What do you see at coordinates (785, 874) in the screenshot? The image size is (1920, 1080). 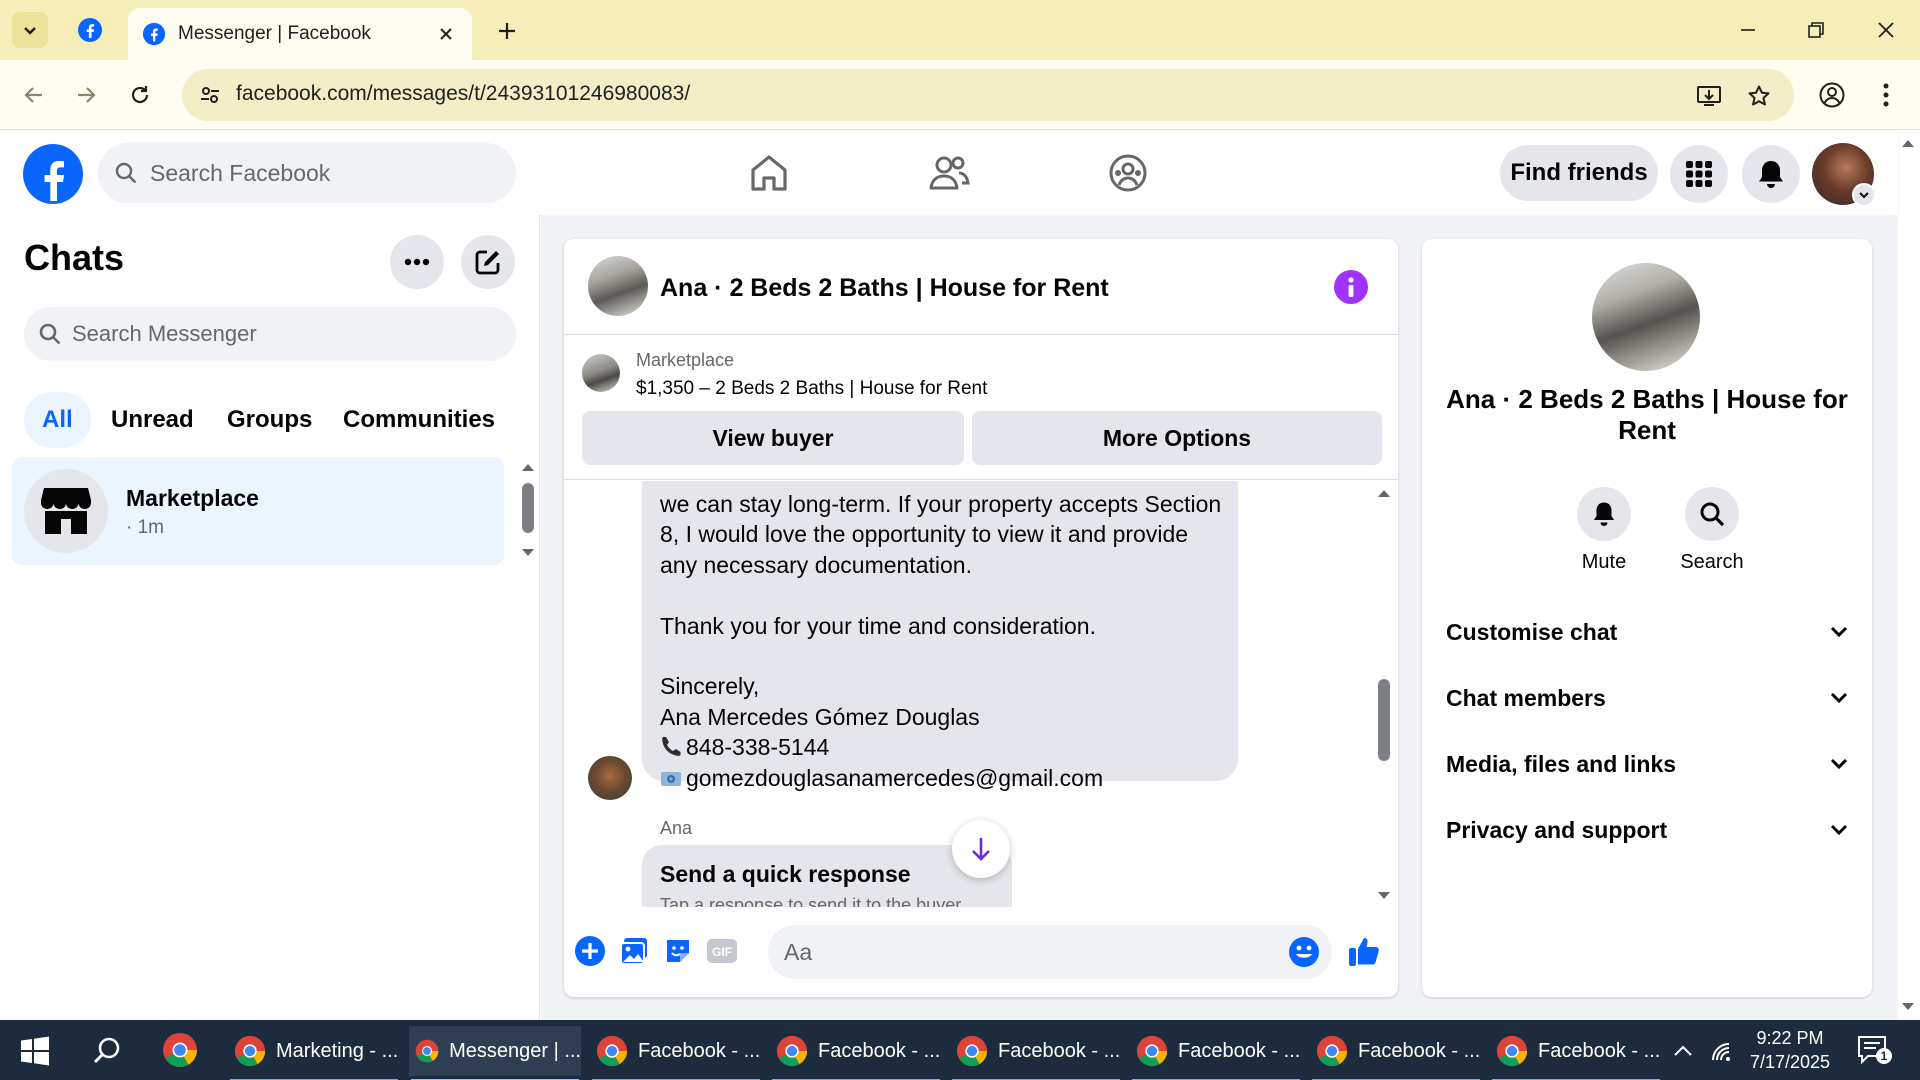 I see `quick-response-title: Send a quick response` at bounding box center [785, 874].